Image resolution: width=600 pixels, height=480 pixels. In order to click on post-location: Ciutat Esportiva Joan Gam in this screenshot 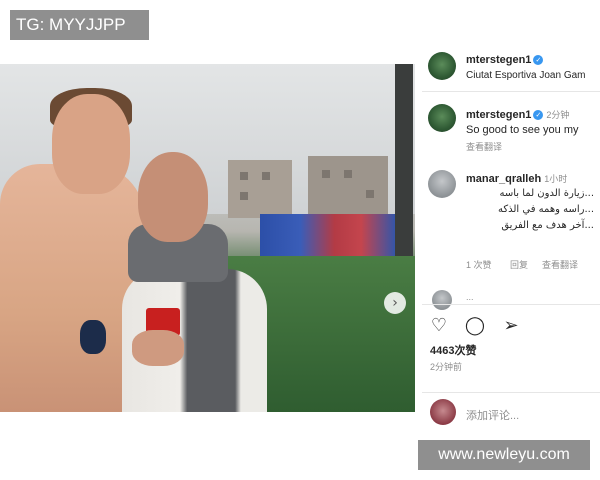, I will do `click(526, 75)`.